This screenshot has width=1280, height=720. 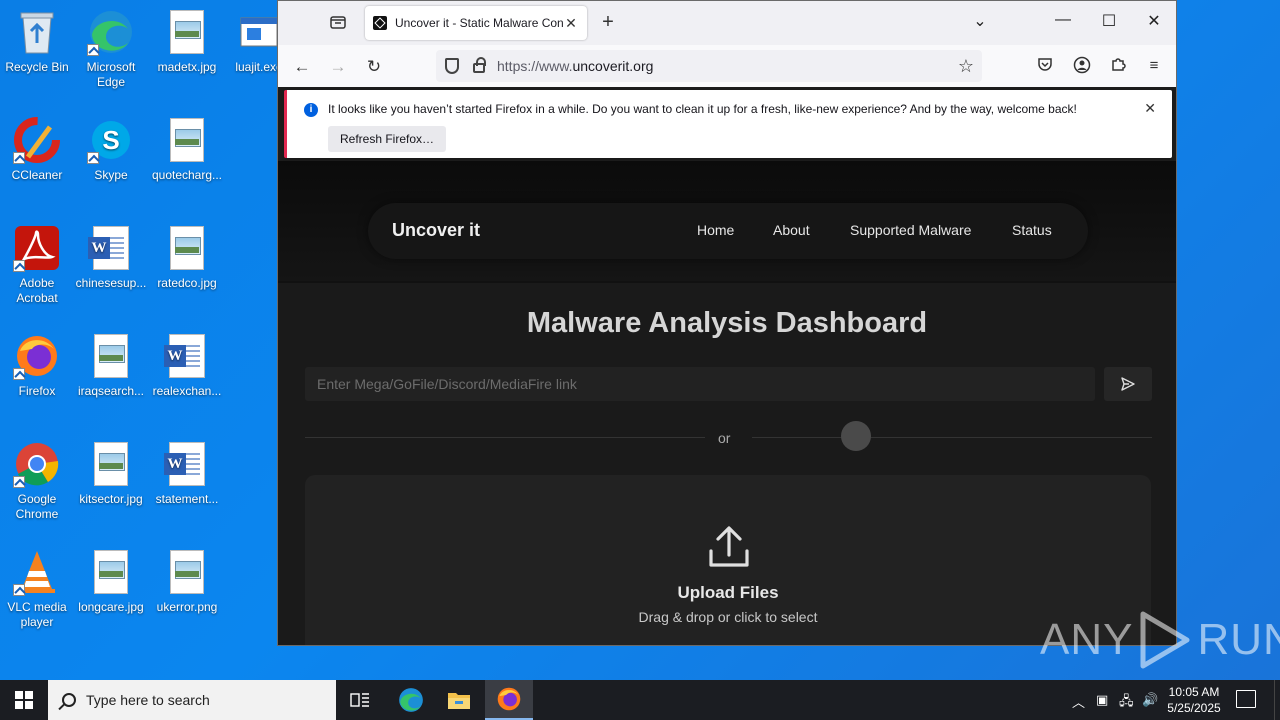 I want to click on desktop-icon-madetx: madetx.jpg, so click(x=187, y=41).